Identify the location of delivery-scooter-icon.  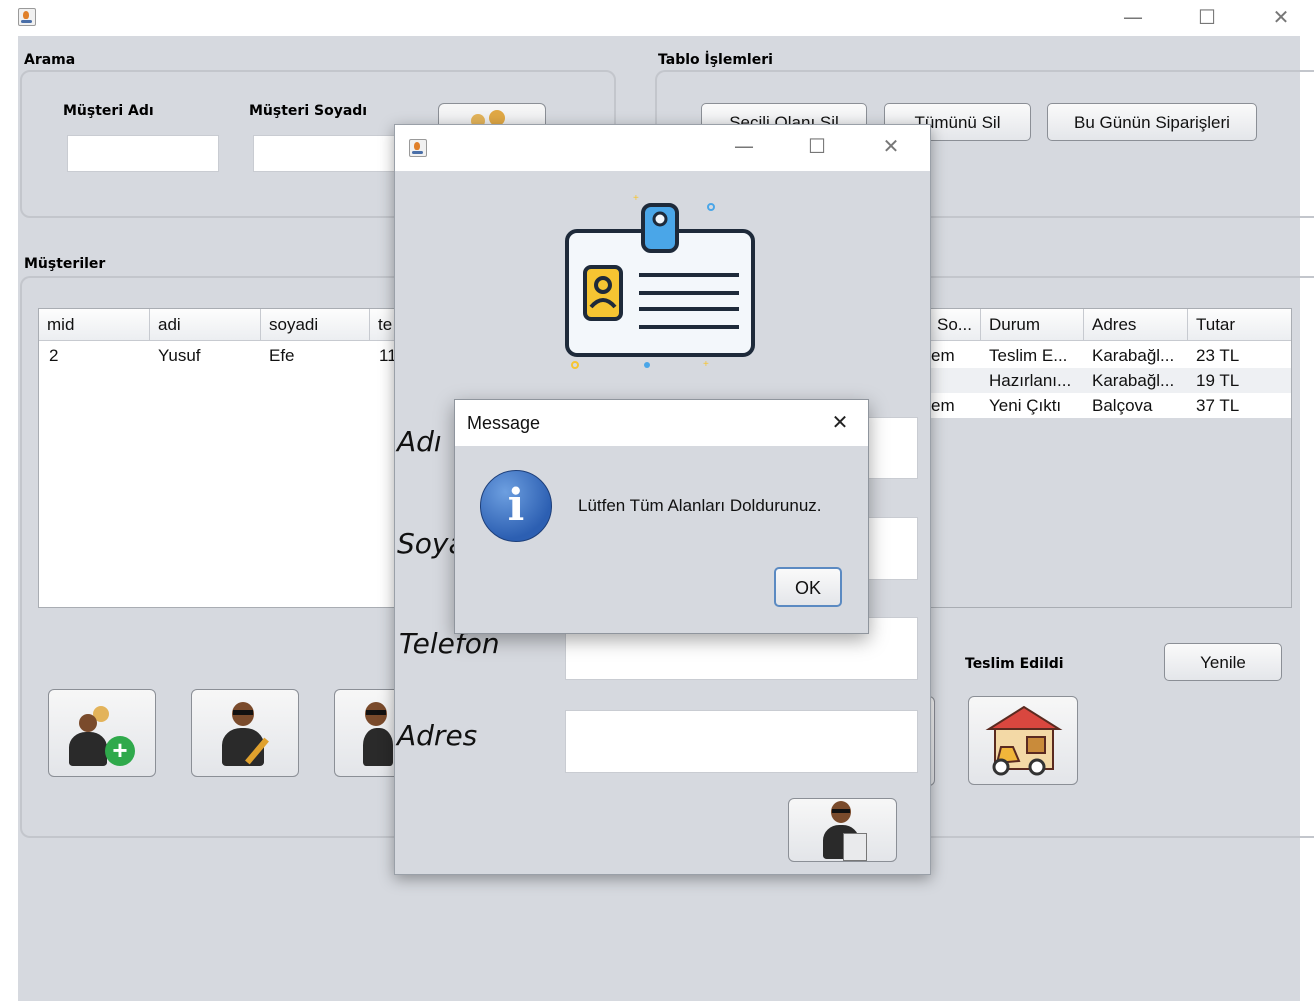
(1024, 740).